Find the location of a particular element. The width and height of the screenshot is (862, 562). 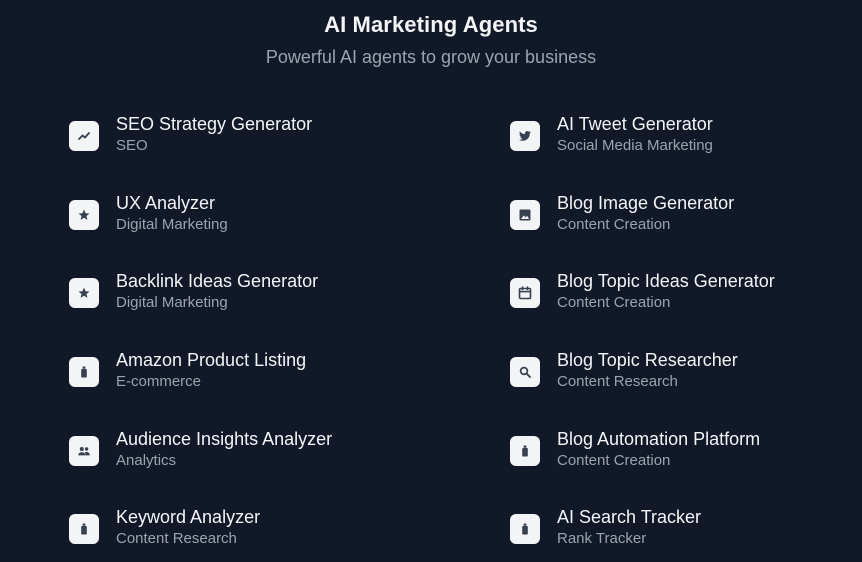

agent-name: UX Analyzer is located at coordinates (166, 203).